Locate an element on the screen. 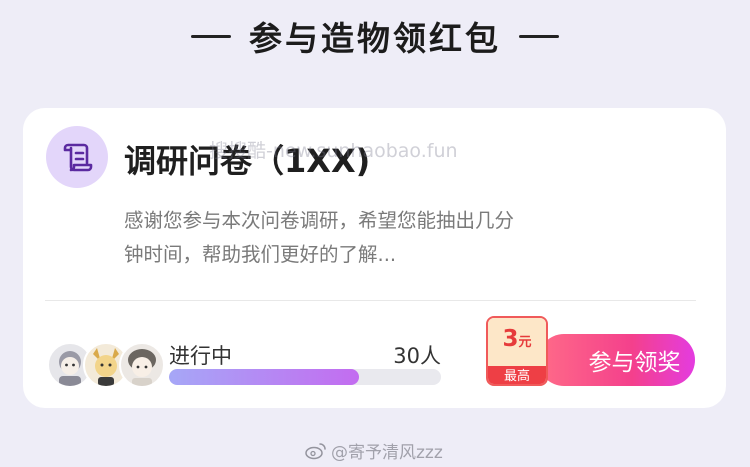  avatar is located at coordinates (142, 365).